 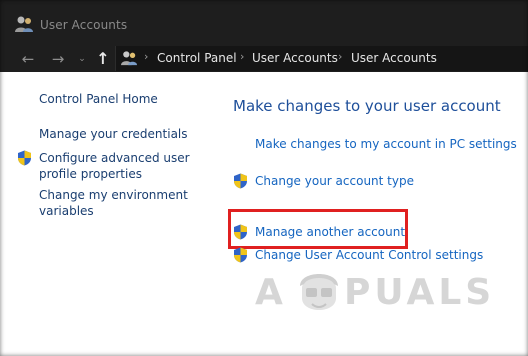 I want to click on watermark-letter-a: A, so click(x=271, y=292).